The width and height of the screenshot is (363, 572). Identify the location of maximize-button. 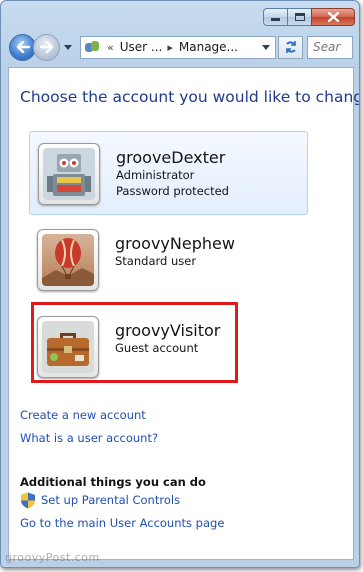
(299, 17).